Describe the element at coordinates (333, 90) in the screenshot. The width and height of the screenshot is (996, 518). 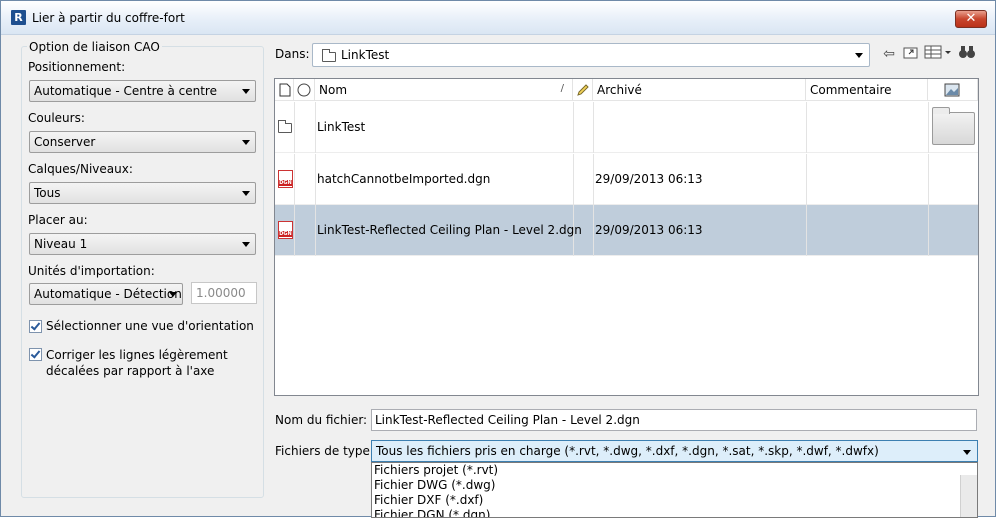
I see `col-name-label: Nom` at that location.